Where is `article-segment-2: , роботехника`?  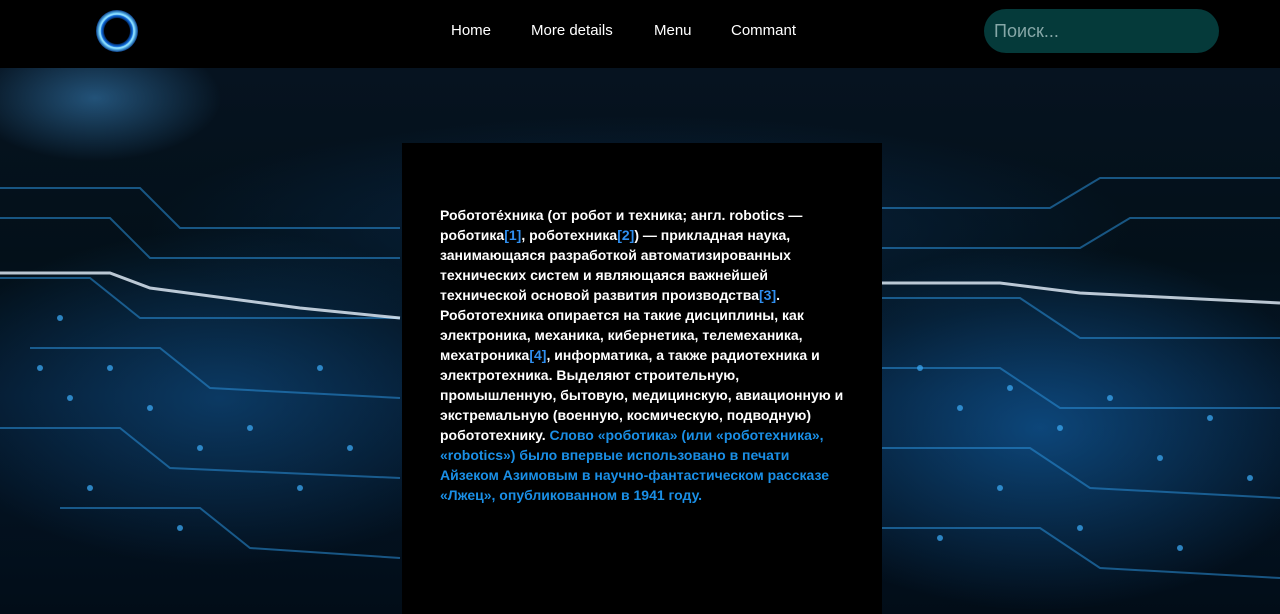
article-segment-2: , роботехника is located at coordinates (569, 235).